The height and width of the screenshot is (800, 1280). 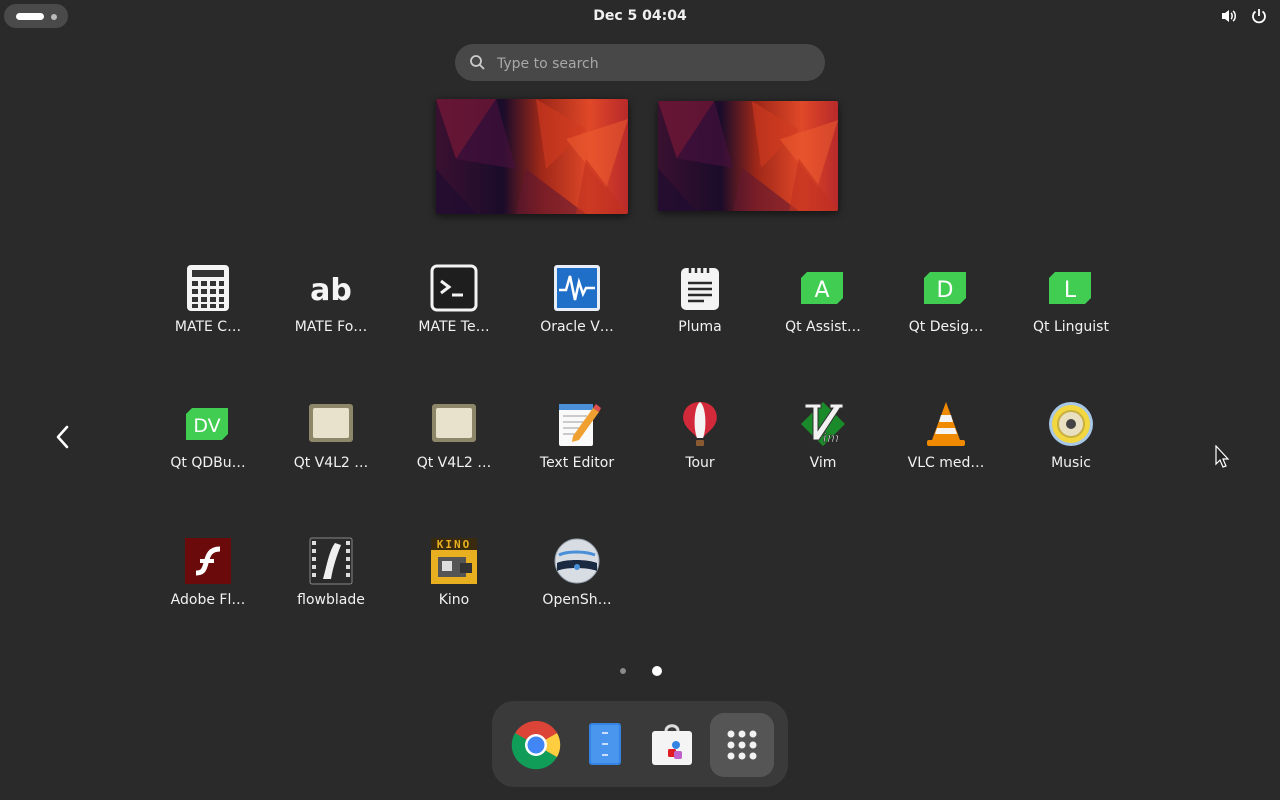 I want to click on app-tile-vim: im Vim, so click(x=823, y=455).